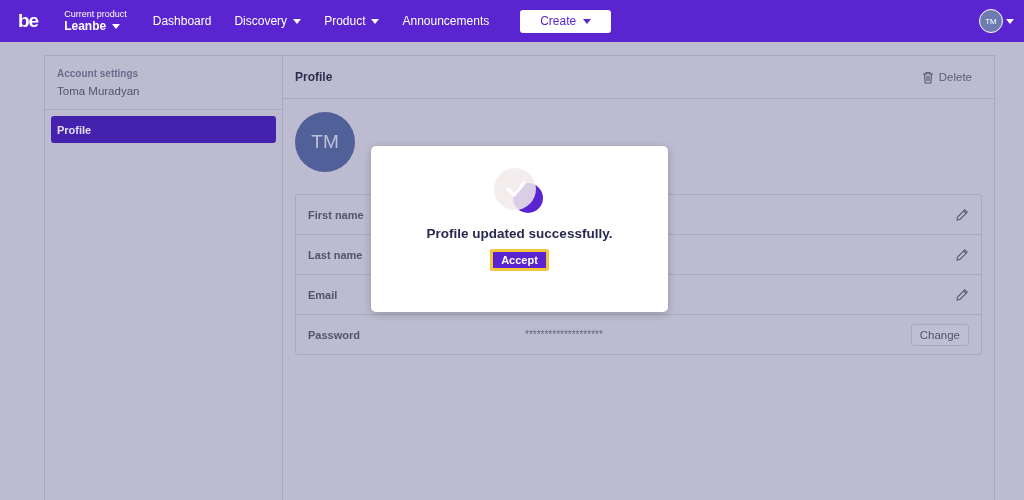 This screenshot has width=1024, height=500. I want to click on dialog-message: Profile updated successfully., so click(519, 233).